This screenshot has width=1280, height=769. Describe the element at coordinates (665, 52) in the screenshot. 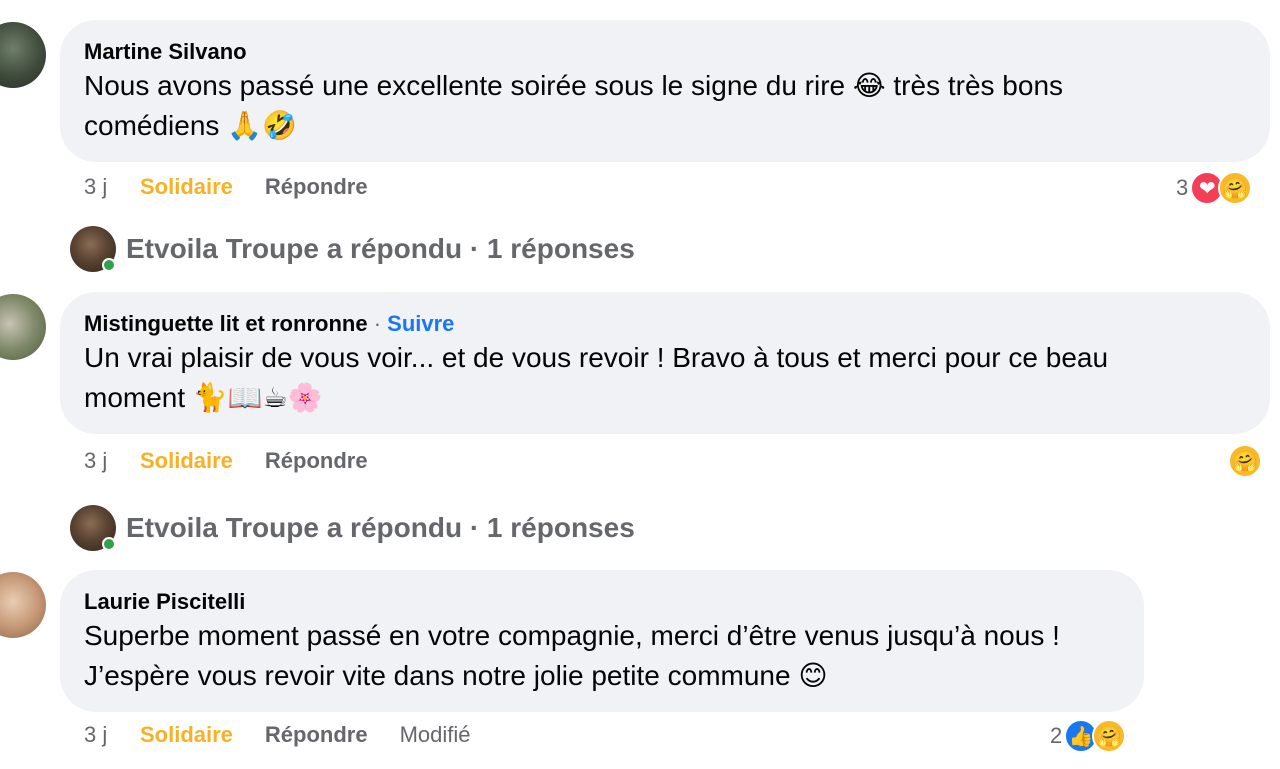

I see `comment-author: Martine Silvano` at that location.